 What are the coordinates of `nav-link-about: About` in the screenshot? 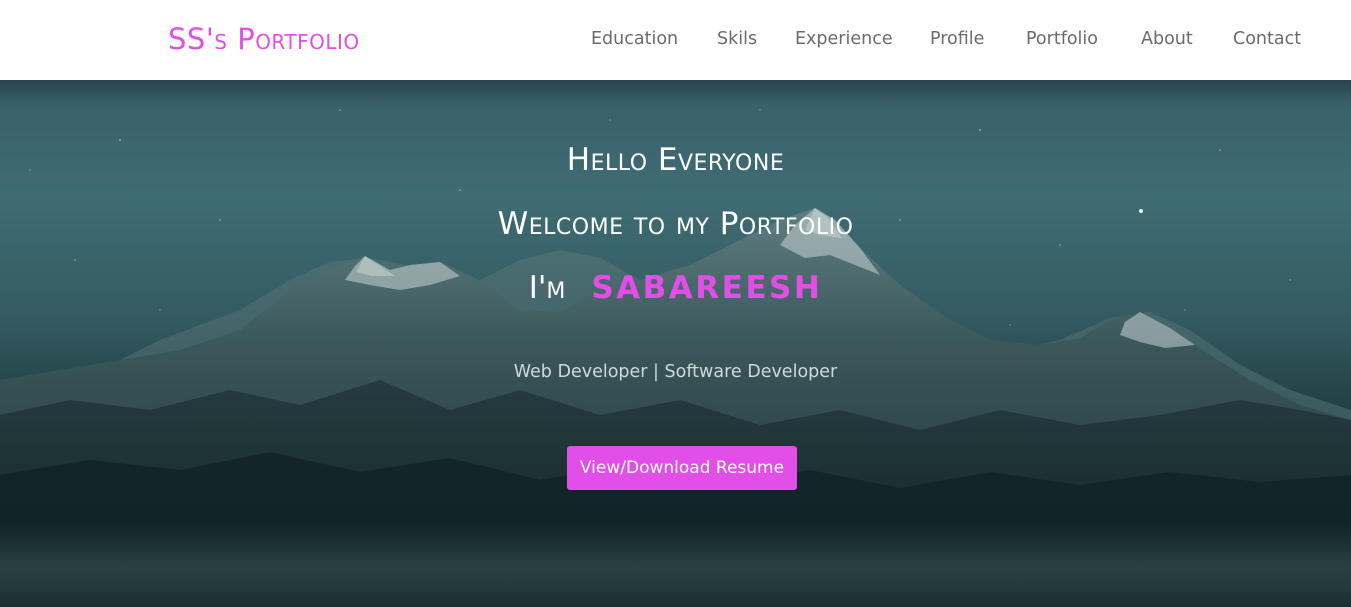 It's located at (1167, 39).